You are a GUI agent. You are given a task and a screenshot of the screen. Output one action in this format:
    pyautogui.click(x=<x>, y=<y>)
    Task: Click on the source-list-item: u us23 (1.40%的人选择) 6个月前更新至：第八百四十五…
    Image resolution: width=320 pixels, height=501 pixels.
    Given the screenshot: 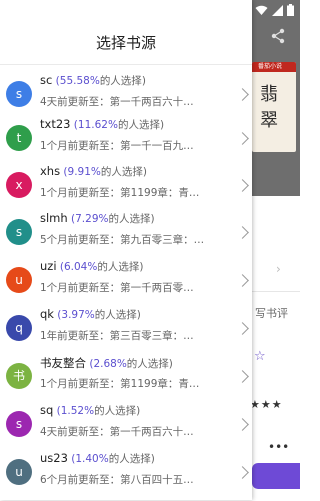 What is the action you would take?
    pyautogui.click(x=126, y=476)
    